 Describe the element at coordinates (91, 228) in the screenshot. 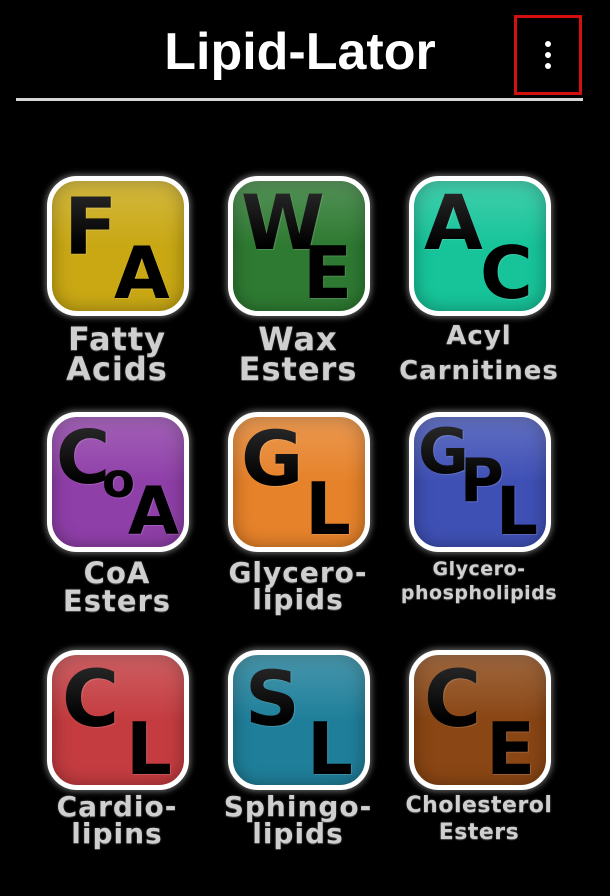

I see `icon-letter: F` at that location.